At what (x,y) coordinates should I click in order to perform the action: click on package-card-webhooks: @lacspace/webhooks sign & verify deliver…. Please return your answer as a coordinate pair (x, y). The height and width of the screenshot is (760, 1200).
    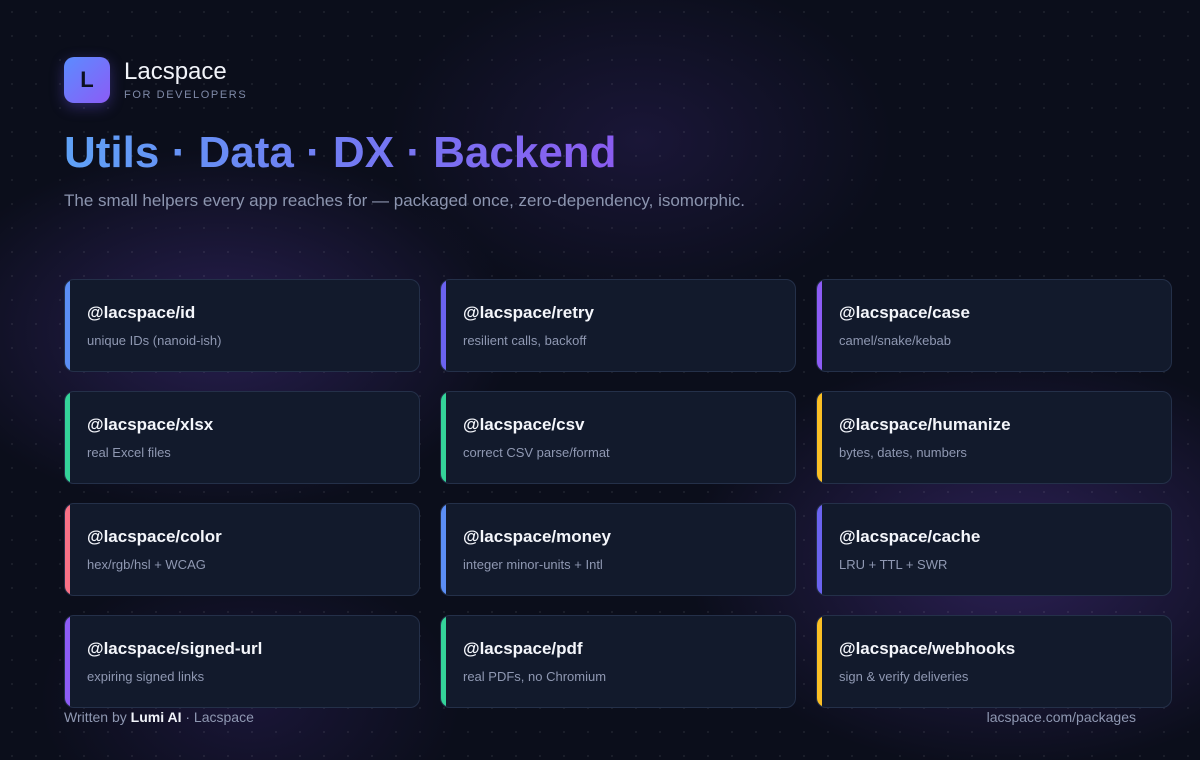
    Looking at the image, I should click on (994, 661).